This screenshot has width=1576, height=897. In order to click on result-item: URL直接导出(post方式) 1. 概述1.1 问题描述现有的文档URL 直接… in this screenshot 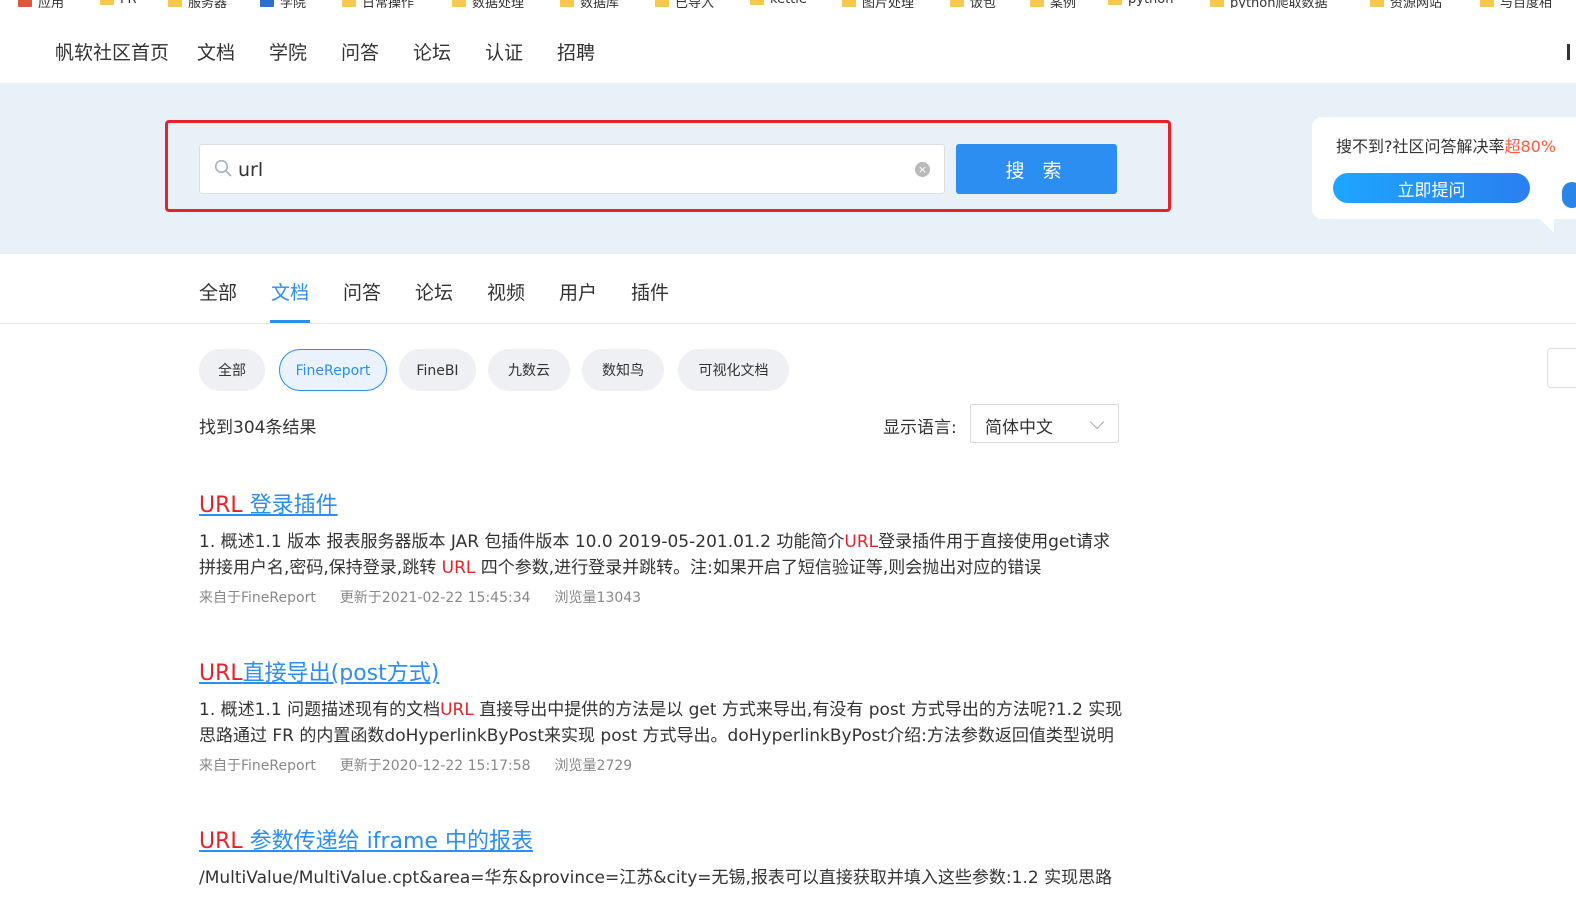, I will do `click(664, 715)`.